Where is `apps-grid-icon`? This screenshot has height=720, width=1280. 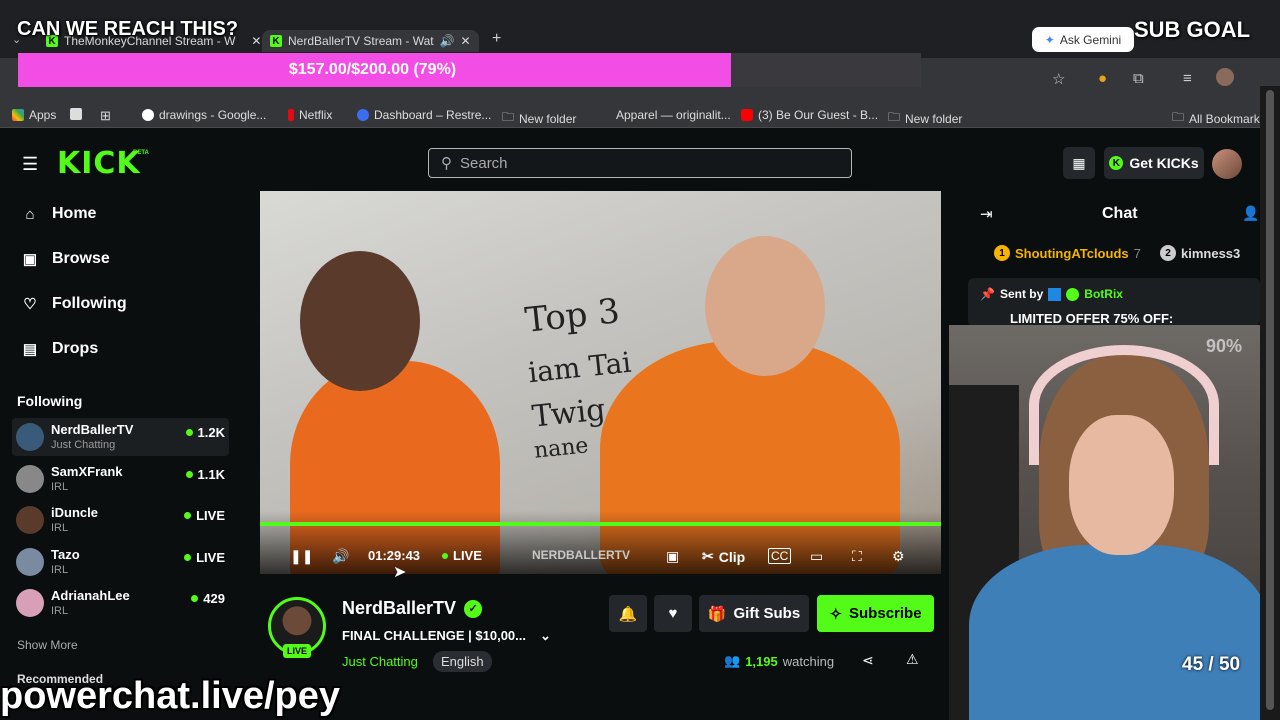 apps-grid-icon is located at coordinates (18, 115).